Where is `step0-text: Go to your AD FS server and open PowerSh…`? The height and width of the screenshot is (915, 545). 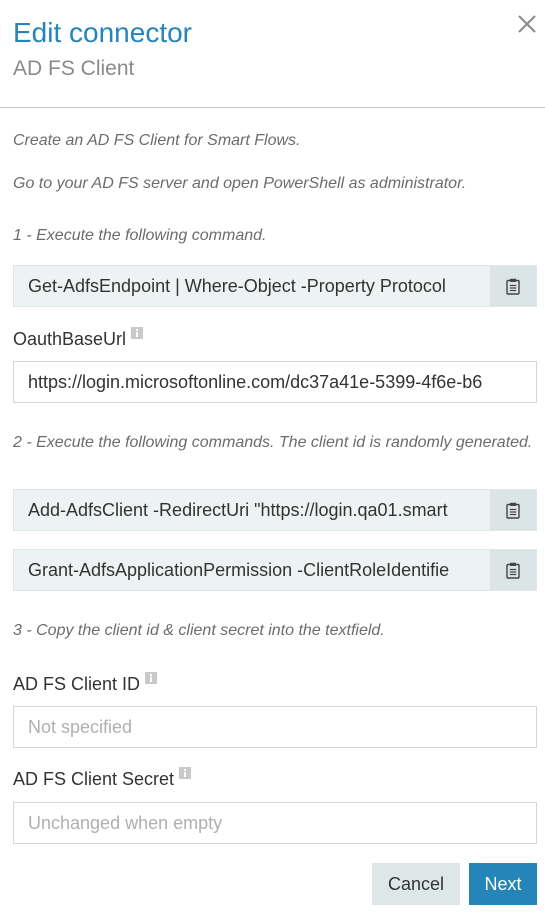 step0-text: Go to your AD FS server and open PowerSh… is located at coordinates (240, 183).